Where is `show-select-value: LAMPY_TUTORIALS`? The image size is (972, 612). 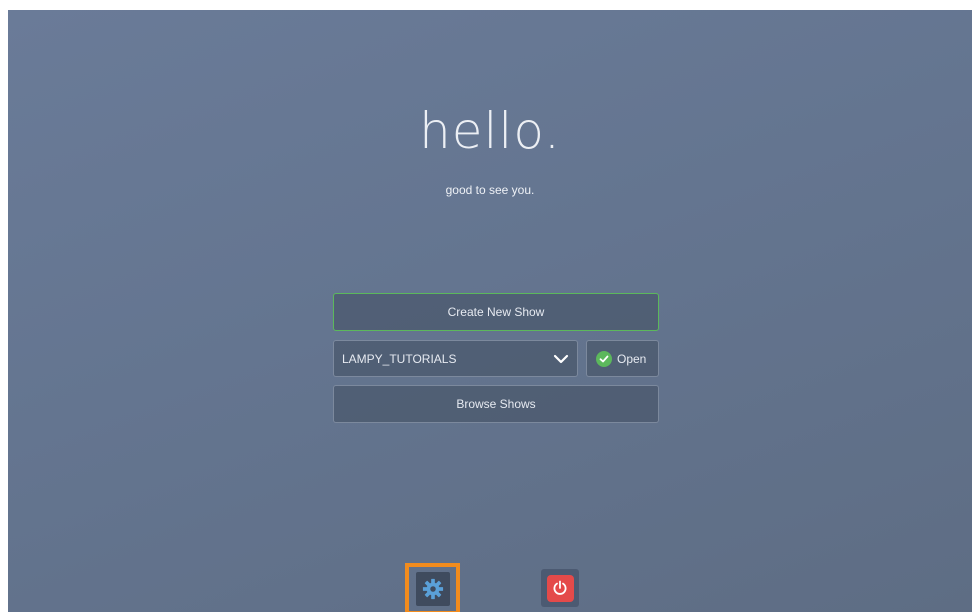
show-select-value: LAMPY_TUTORIALS is located at coordinates (399, 358).